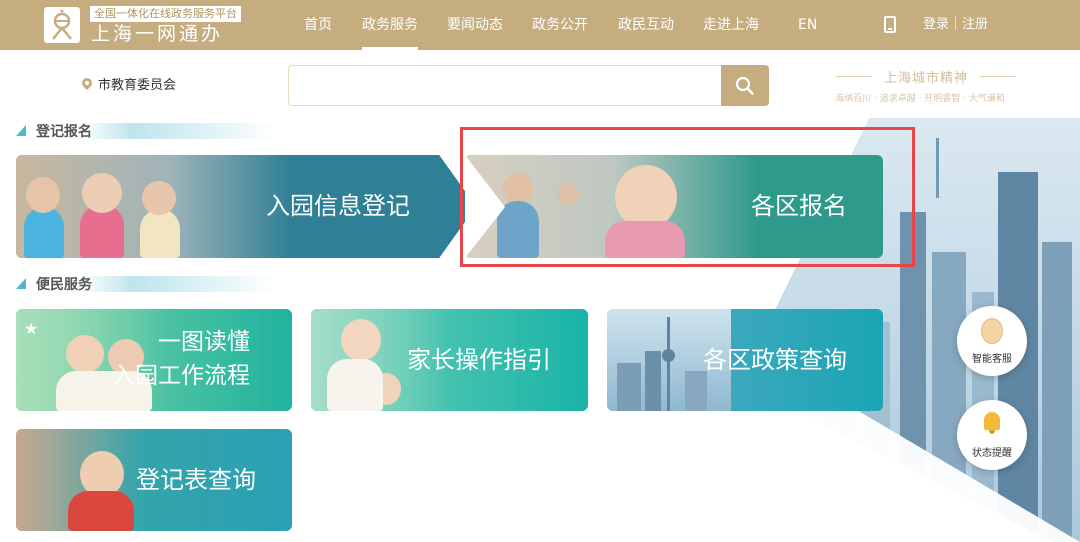  I want to click on login-register-link: 登录｜注册, so click(955, 25).